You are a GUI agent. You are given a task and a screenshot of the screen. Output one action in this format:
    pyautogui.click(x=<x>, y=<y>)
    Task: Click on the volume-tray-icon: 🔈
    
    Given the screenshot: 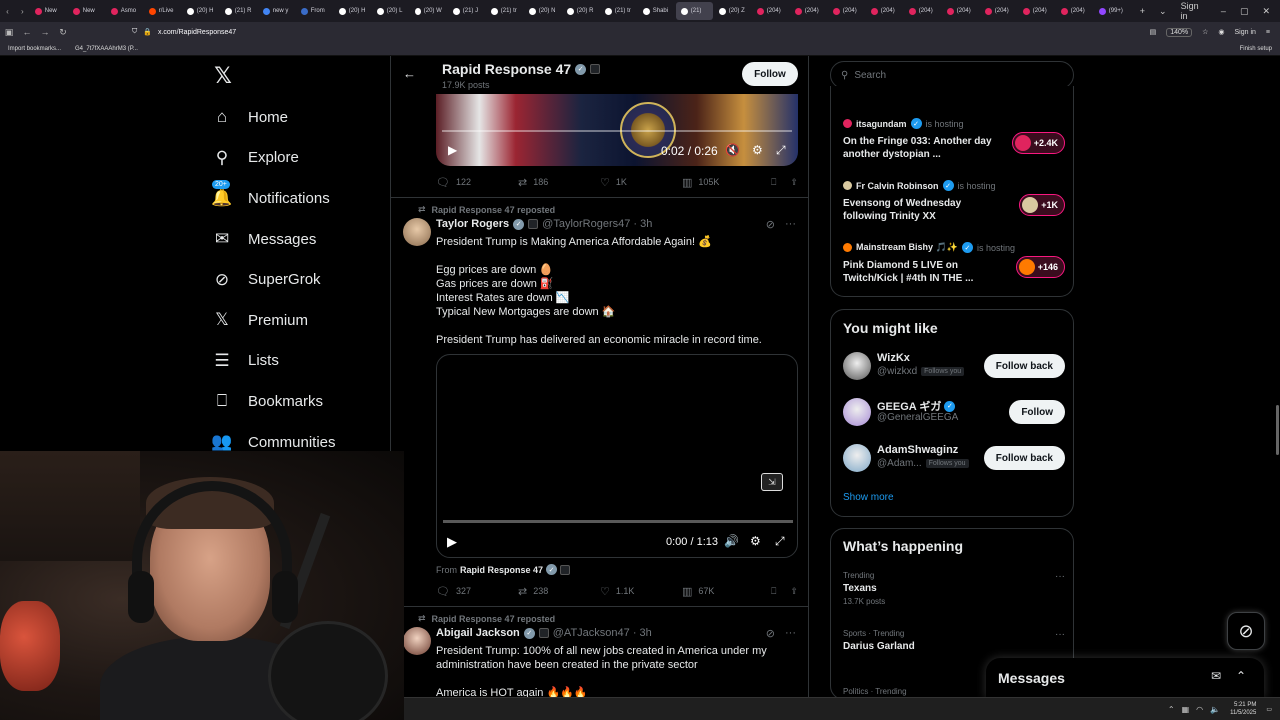 What is the action you would take?
    pyautogui.click(x=1215, y=709)
    